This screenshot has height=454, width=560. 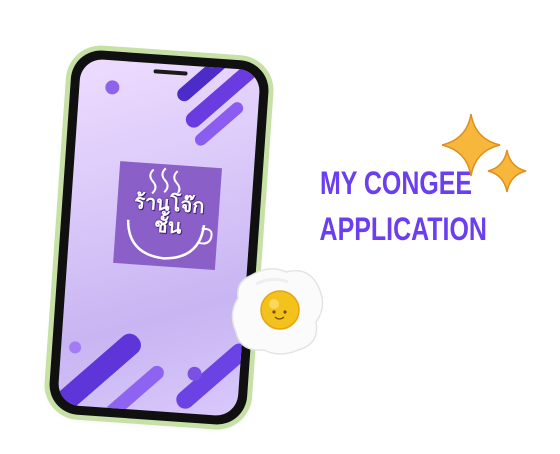 I want to click on sparkle-icon, so click(x=507, y=171).